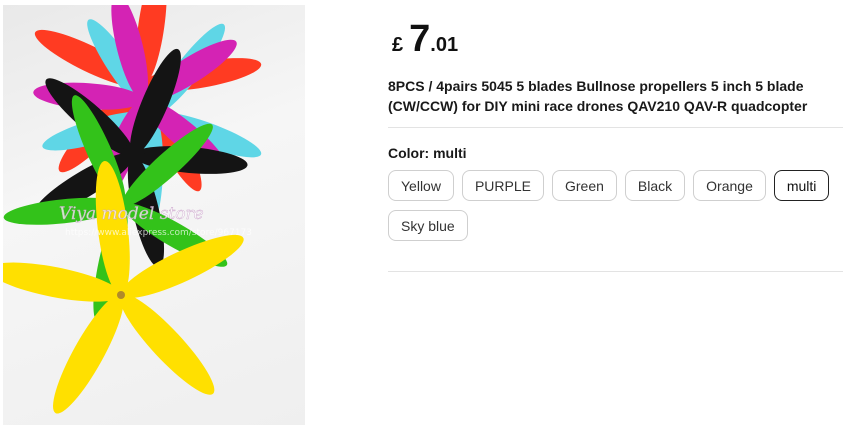 This screenshot has width=843, height=427. I want to click on color-option-multi: multi, so click(801, 185).